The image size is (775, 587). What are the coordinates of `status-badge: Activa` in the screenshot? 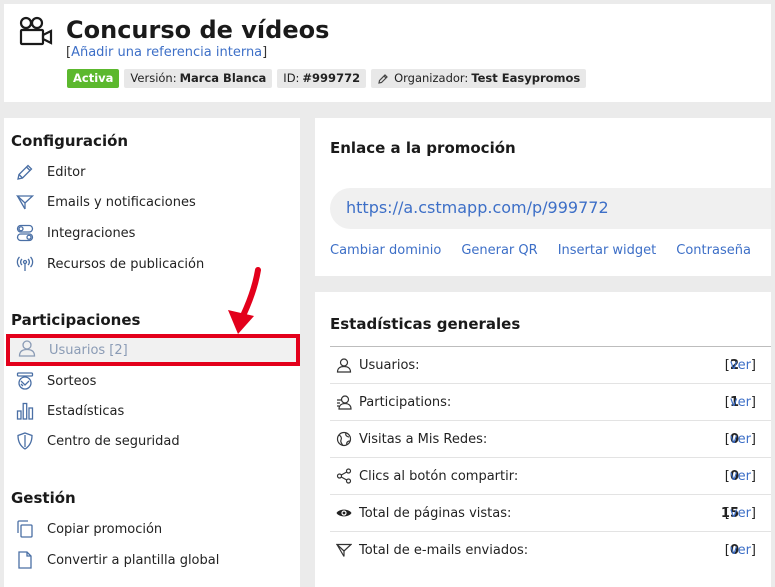 It's located at (93, 78).